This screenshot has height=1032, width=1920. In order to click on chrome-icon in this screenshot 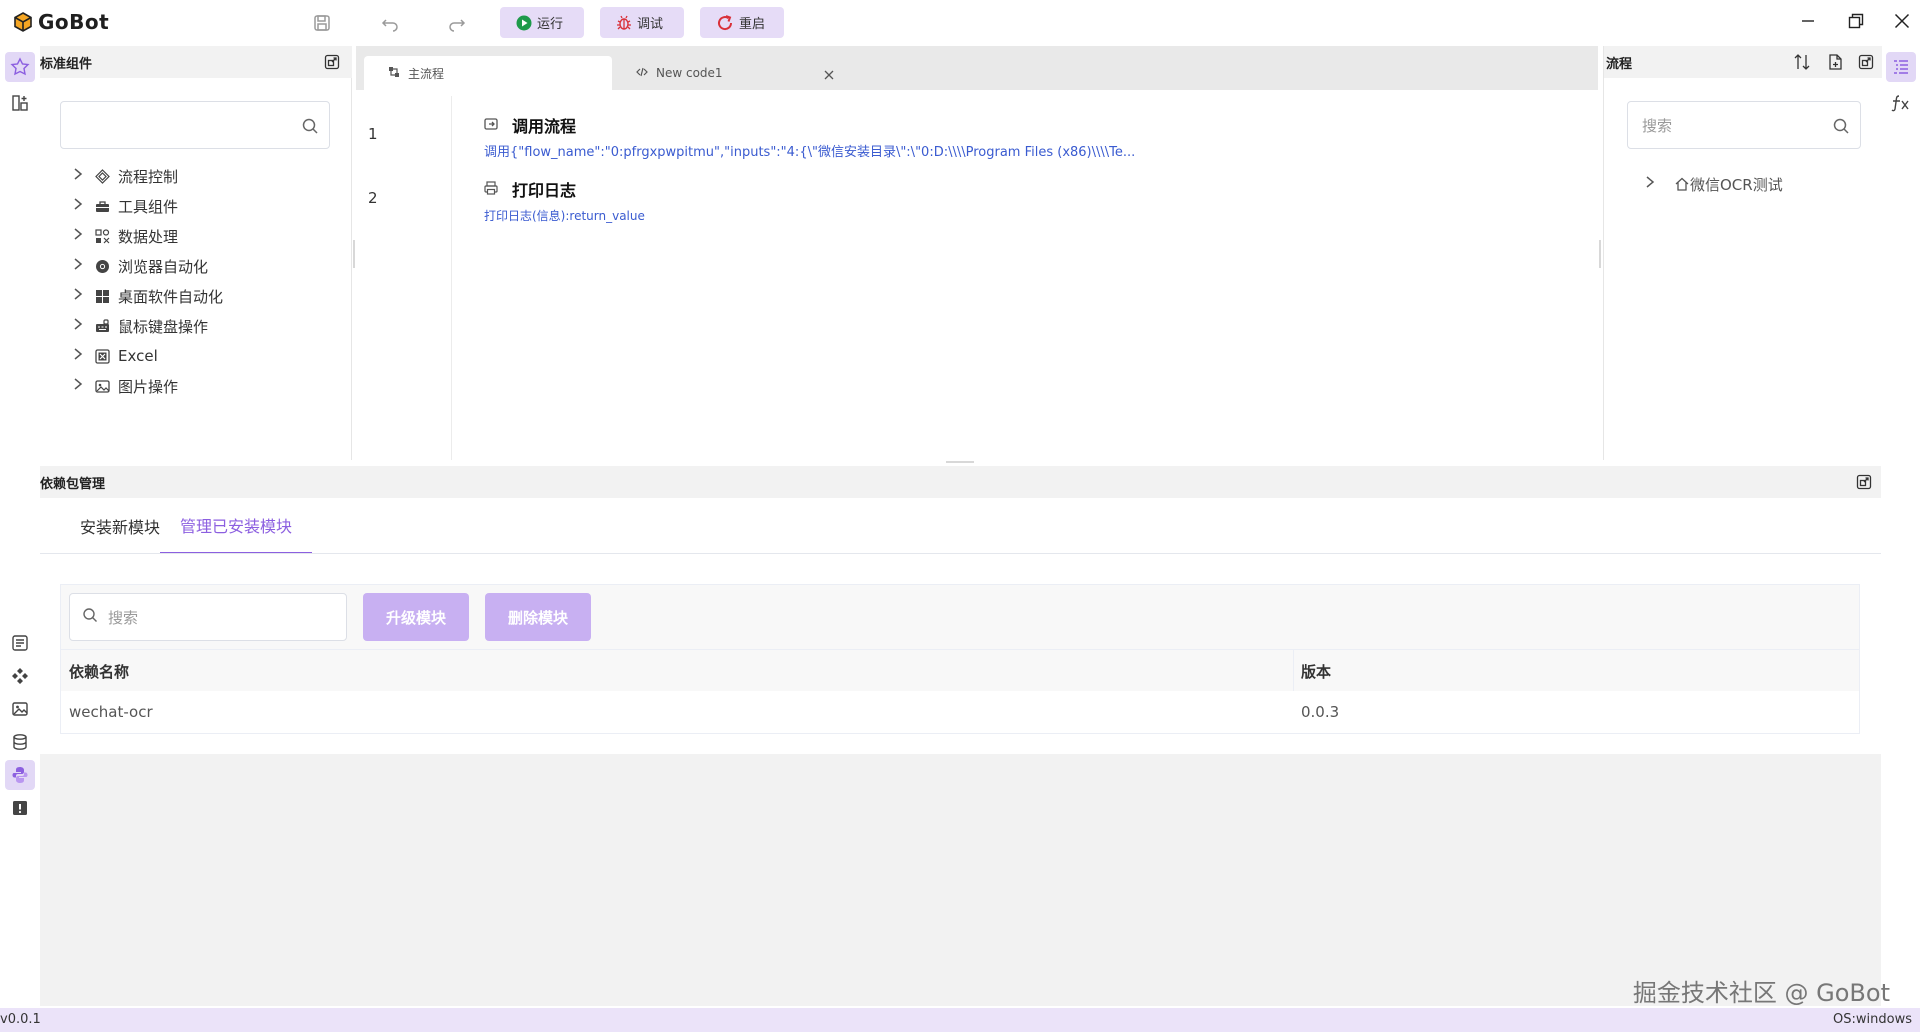, I will do `click(102, 266)`.